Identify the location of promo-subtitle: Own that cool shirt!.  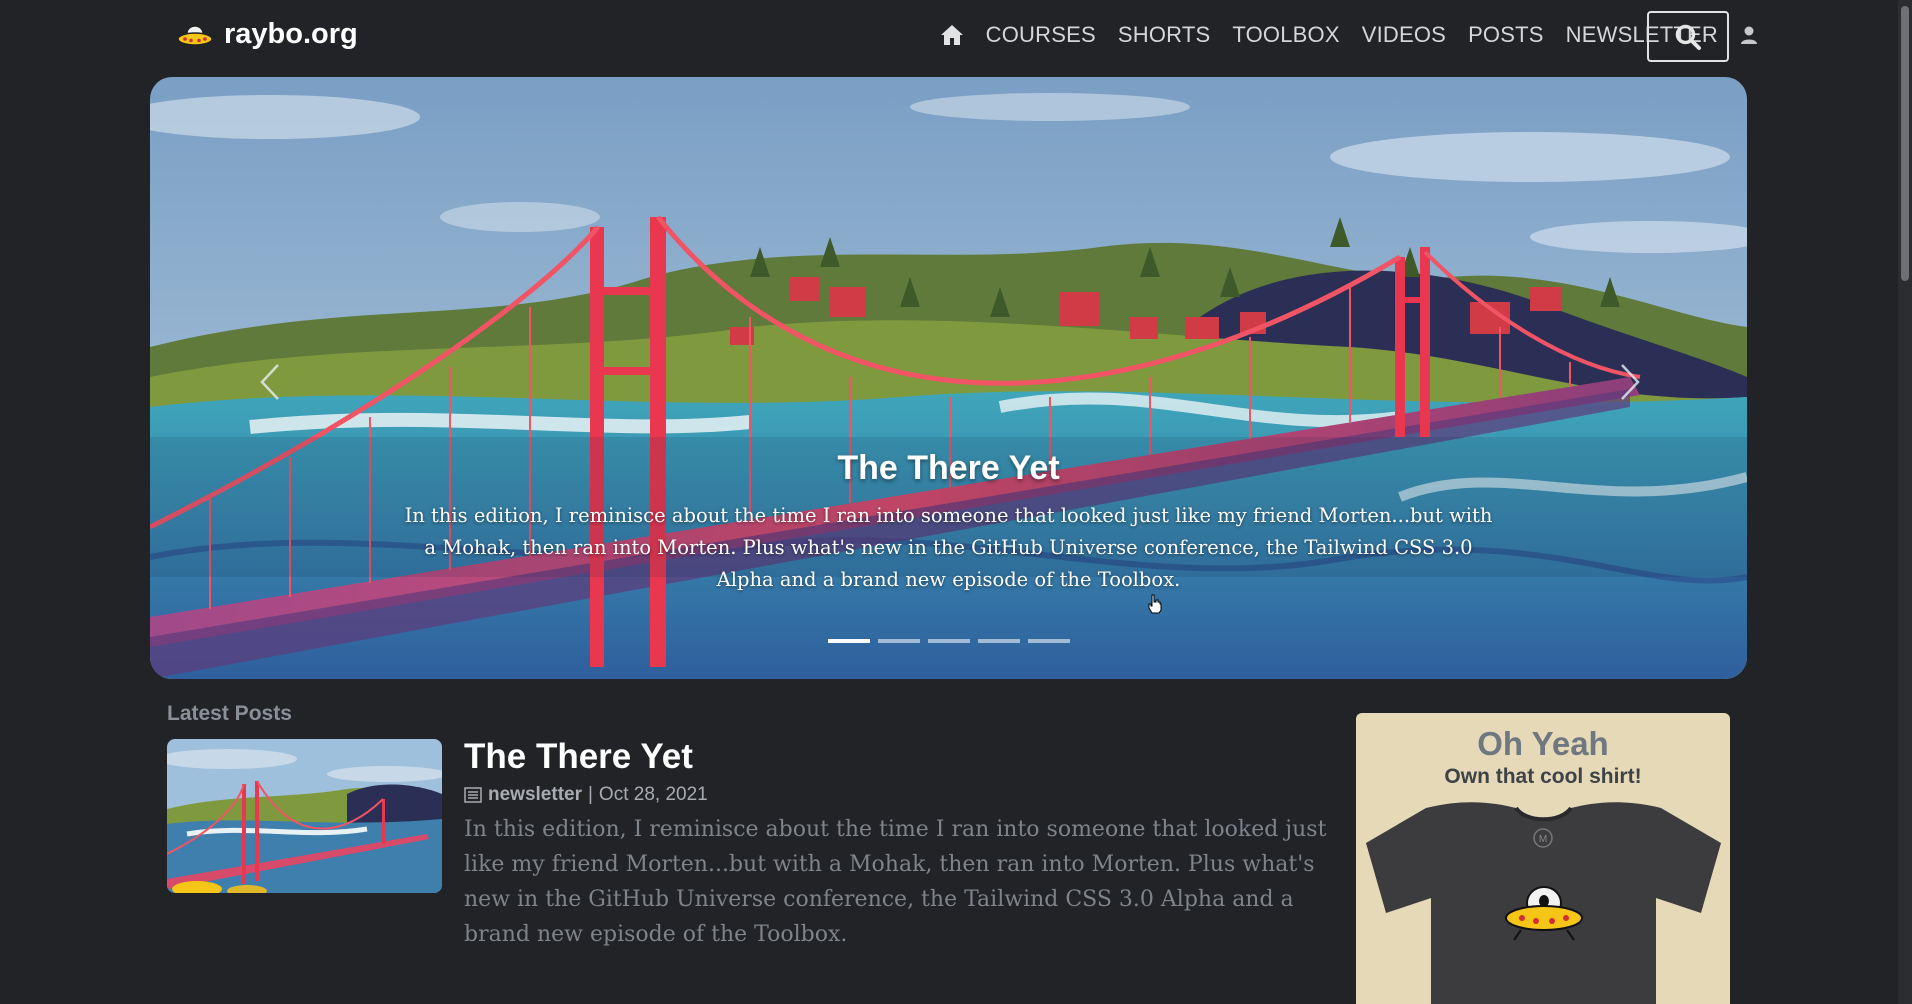
(1543, 776).